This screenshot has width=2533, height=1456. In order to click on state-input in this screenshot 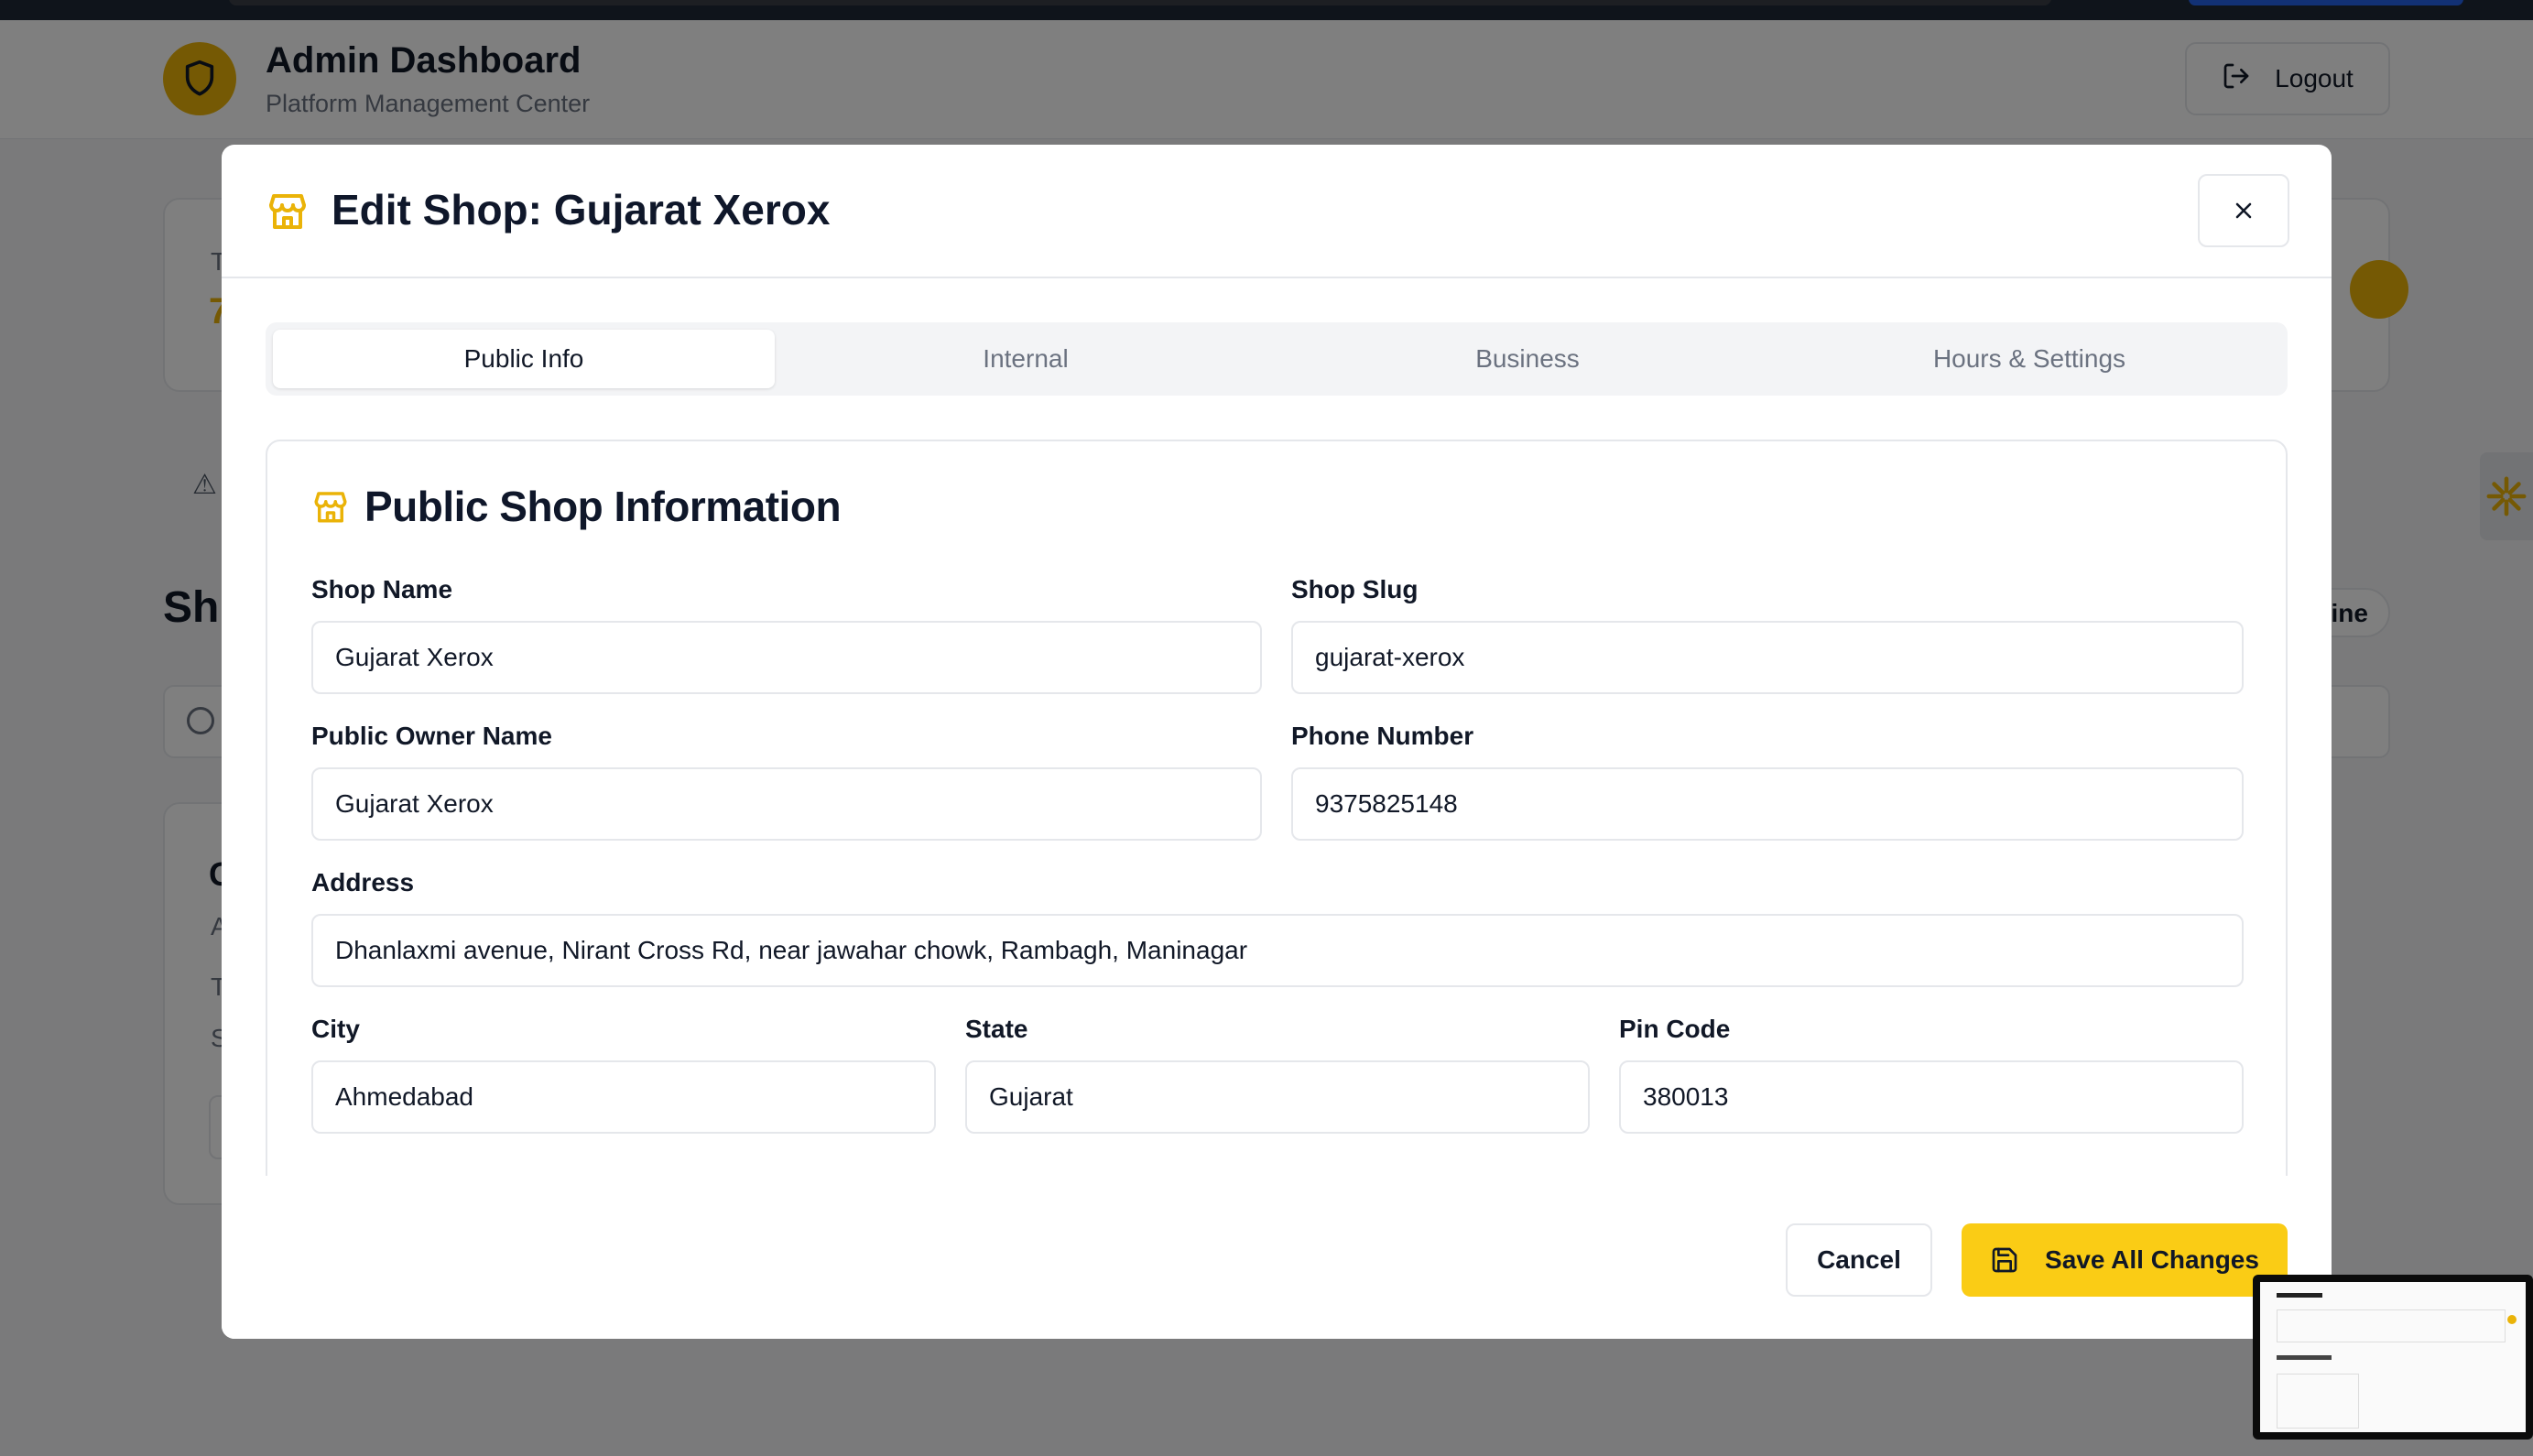, I will do `click(1277, 1097)`.